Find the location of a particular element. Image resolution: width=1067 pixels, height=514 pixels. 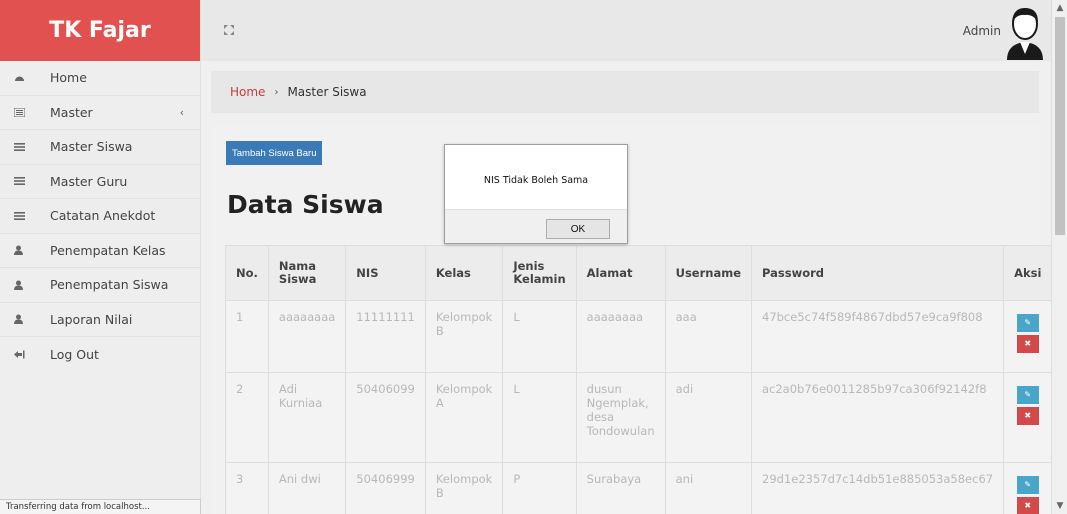

sidebar-item-laporan-nilai: Laporan Nilai is located at coordinates (100, 320).